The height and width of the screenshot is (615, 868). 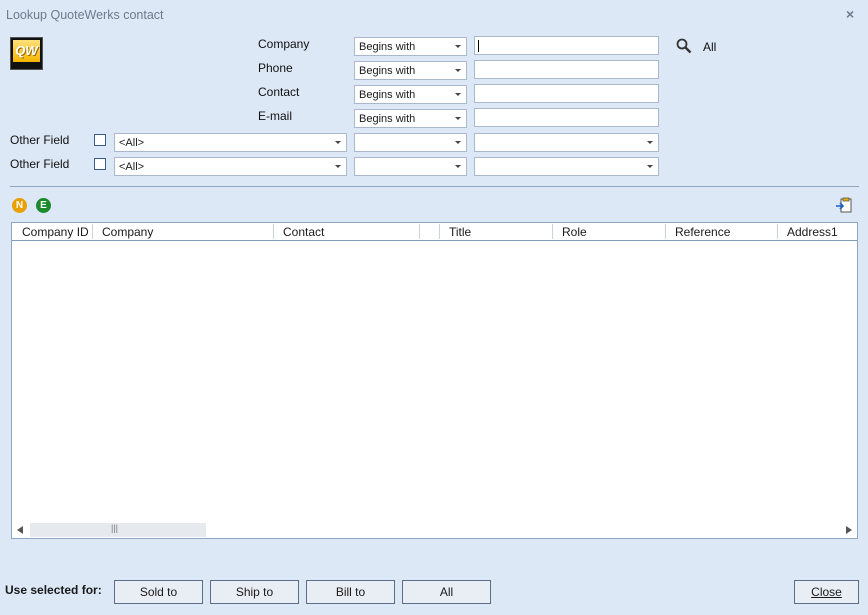 I want to click on column-header-contact: Contact, so click(x=303, y=232).